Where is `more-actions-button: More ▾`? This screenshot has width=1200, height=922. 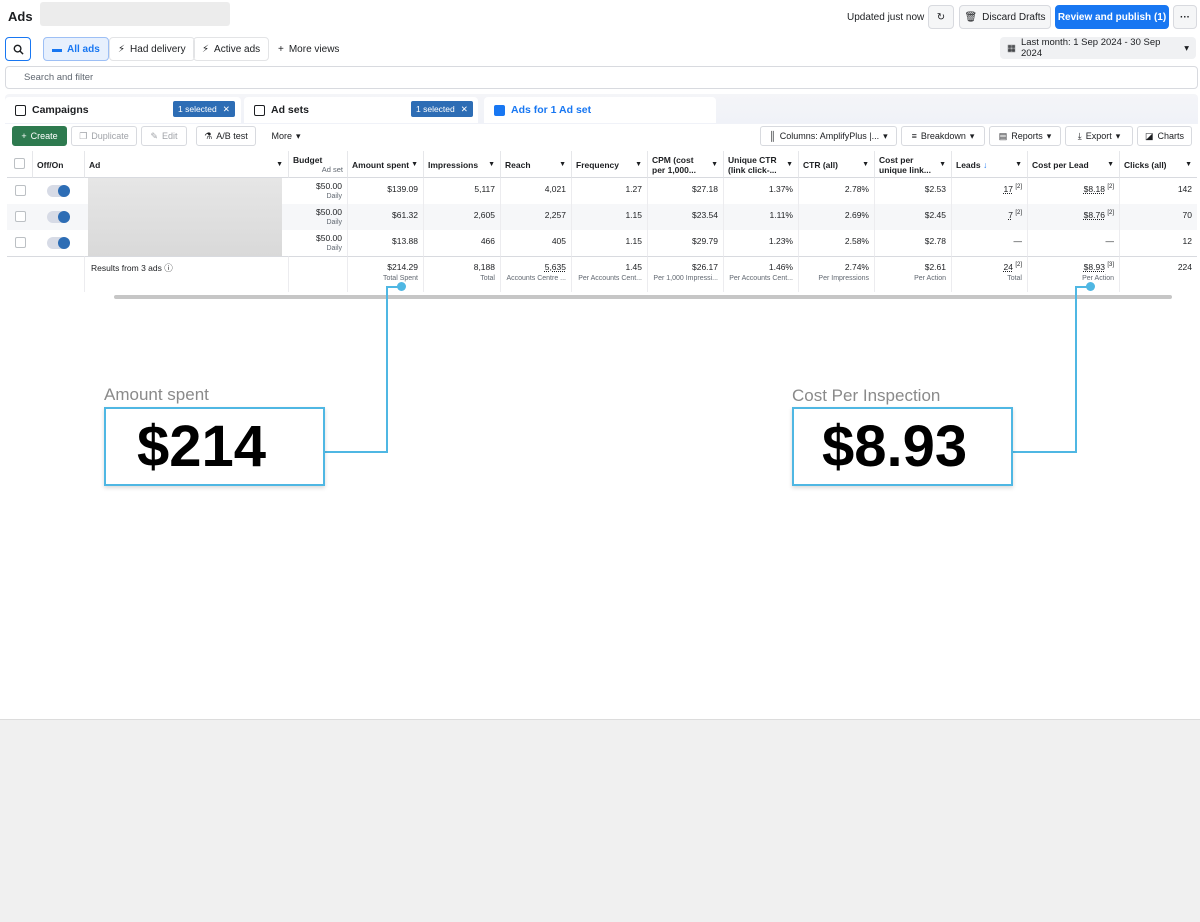
more-actions-button: More ▾ is located at coordinates (286, 136).